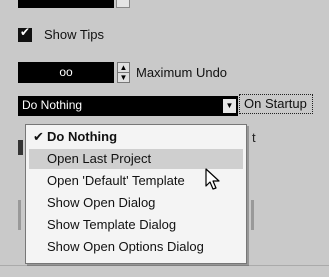 The height and width of the screenshot is (277, 329). Describe the element at coordinates (136, 247) in the screenshot. I see `menu-option-show-open-options-dialog: Show Open Options Dialog` at that location.